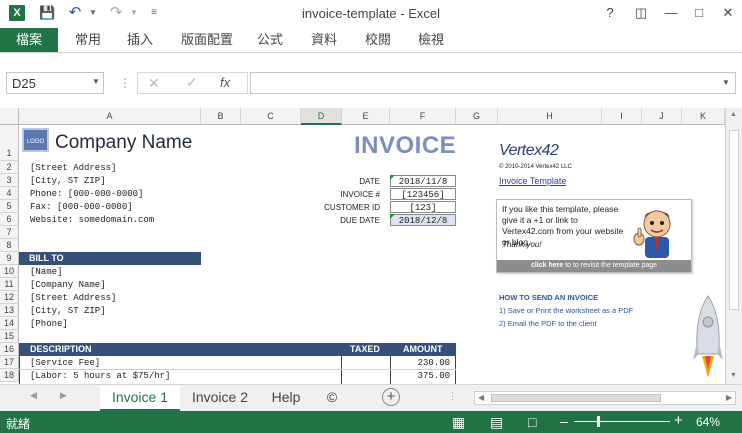 This screenshot has height=433, width=742. Describe the element at coordinates (110, 116) in the screenshot. I see `column-header-a: A` at that location.